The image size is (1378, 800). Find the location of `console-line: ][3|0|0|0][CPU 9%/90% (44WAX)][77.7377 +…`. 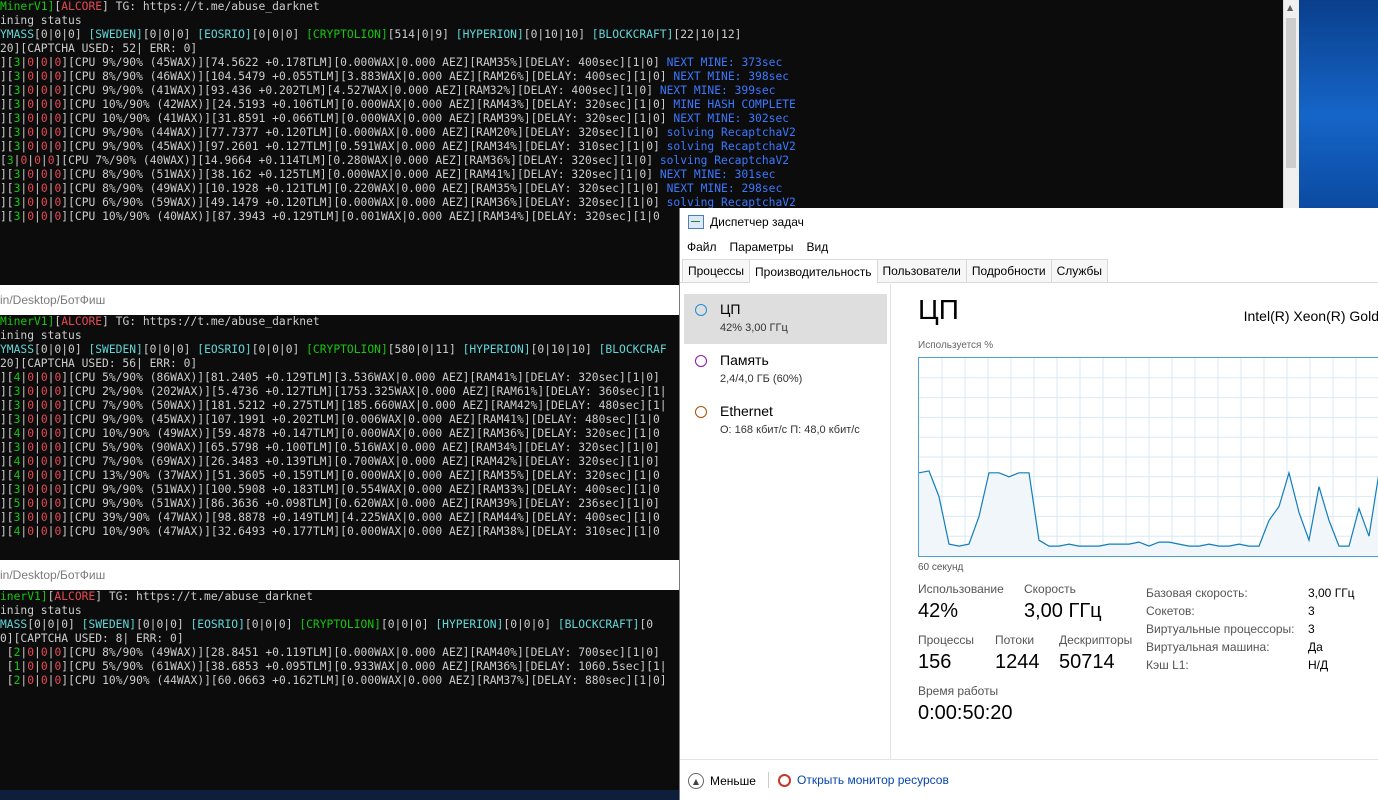

console-line: ][3|0|0|0][CPU 9%/90% (44WAX)][77.7377 +… is located at coordinates (645, 133).